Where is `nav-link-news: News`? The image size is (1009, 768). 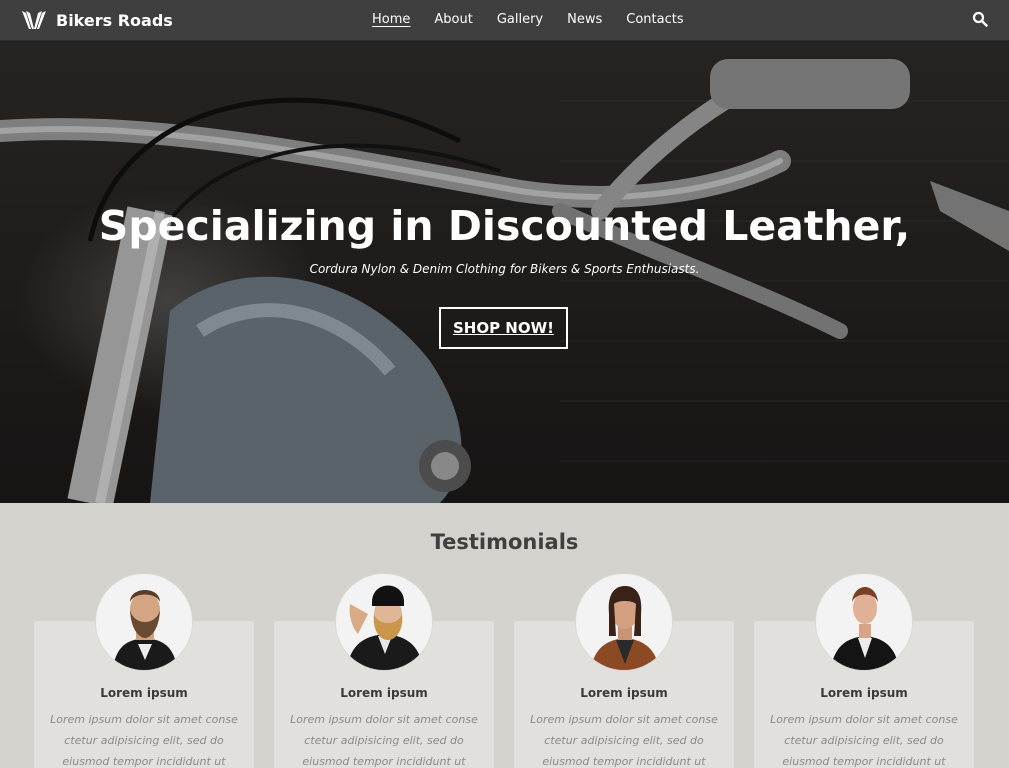
nav-link-news: News is located at coordinates (584, 20).